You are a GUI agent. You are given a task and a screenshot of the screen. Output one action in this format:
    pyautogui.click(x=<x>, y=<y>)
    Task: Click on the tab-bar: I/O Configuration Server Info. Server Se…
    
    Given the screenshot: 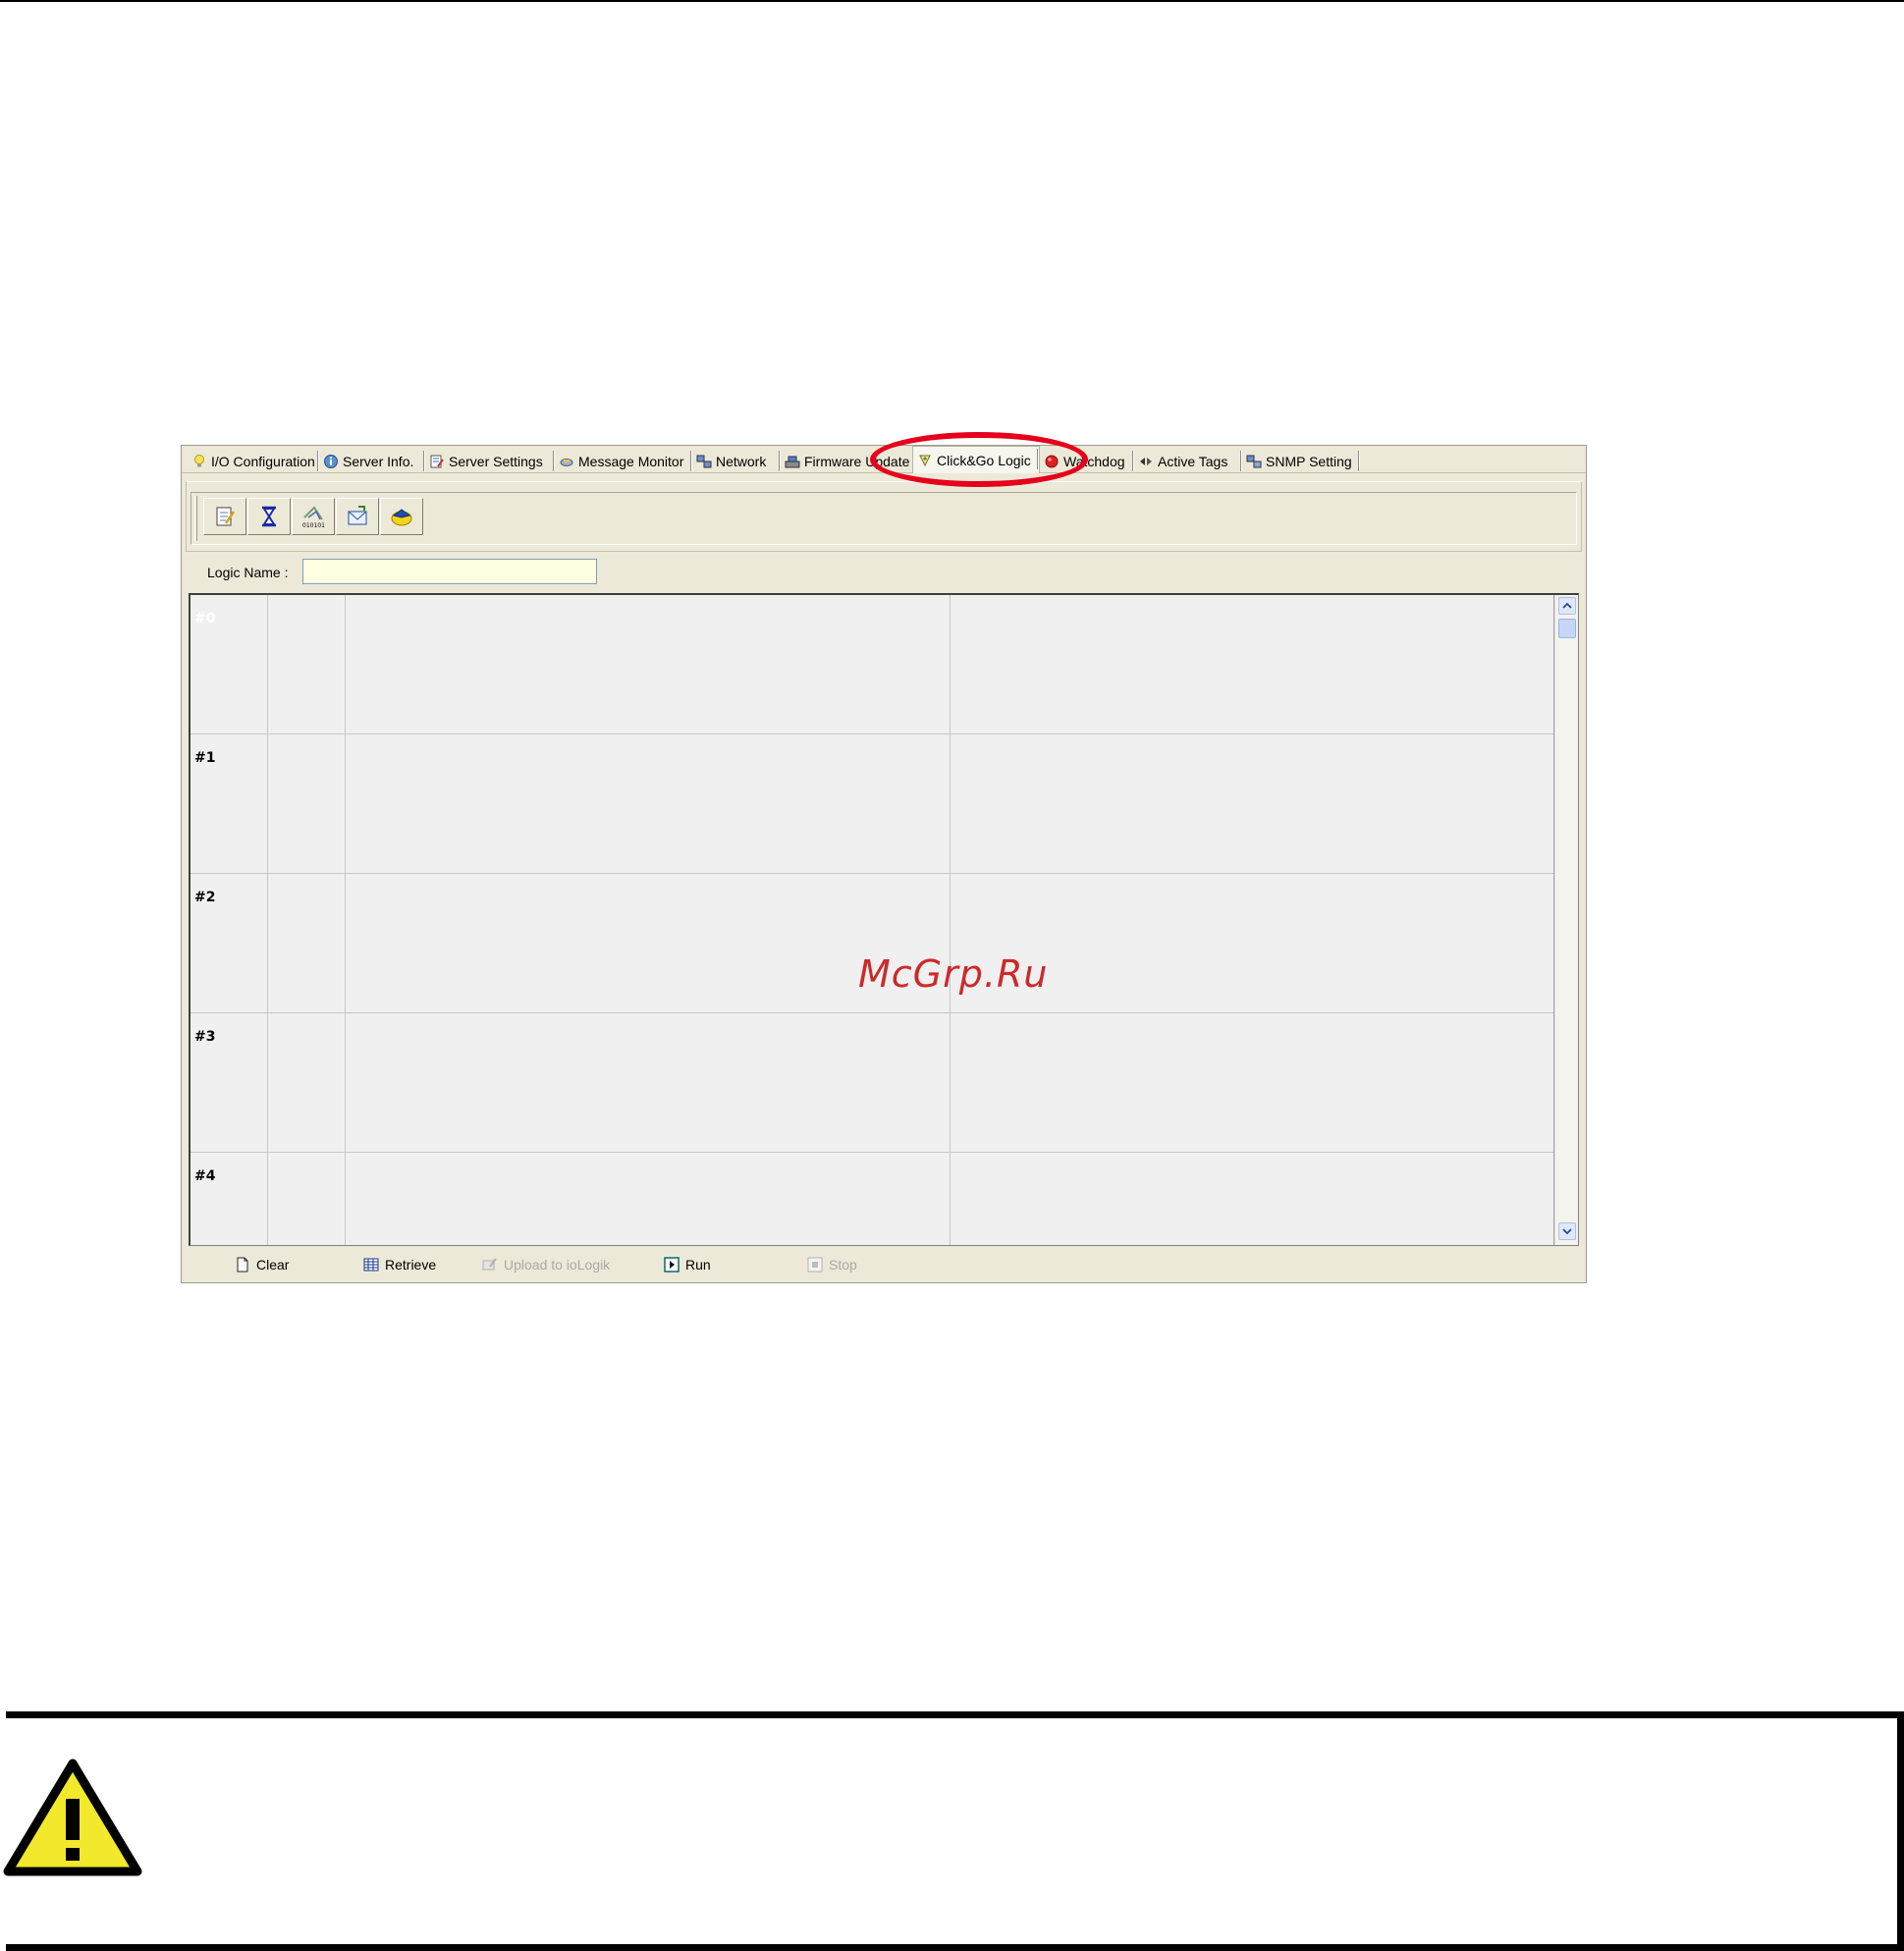 What is the action you would take?
    pyautogui.click(x=884, y=459)
    